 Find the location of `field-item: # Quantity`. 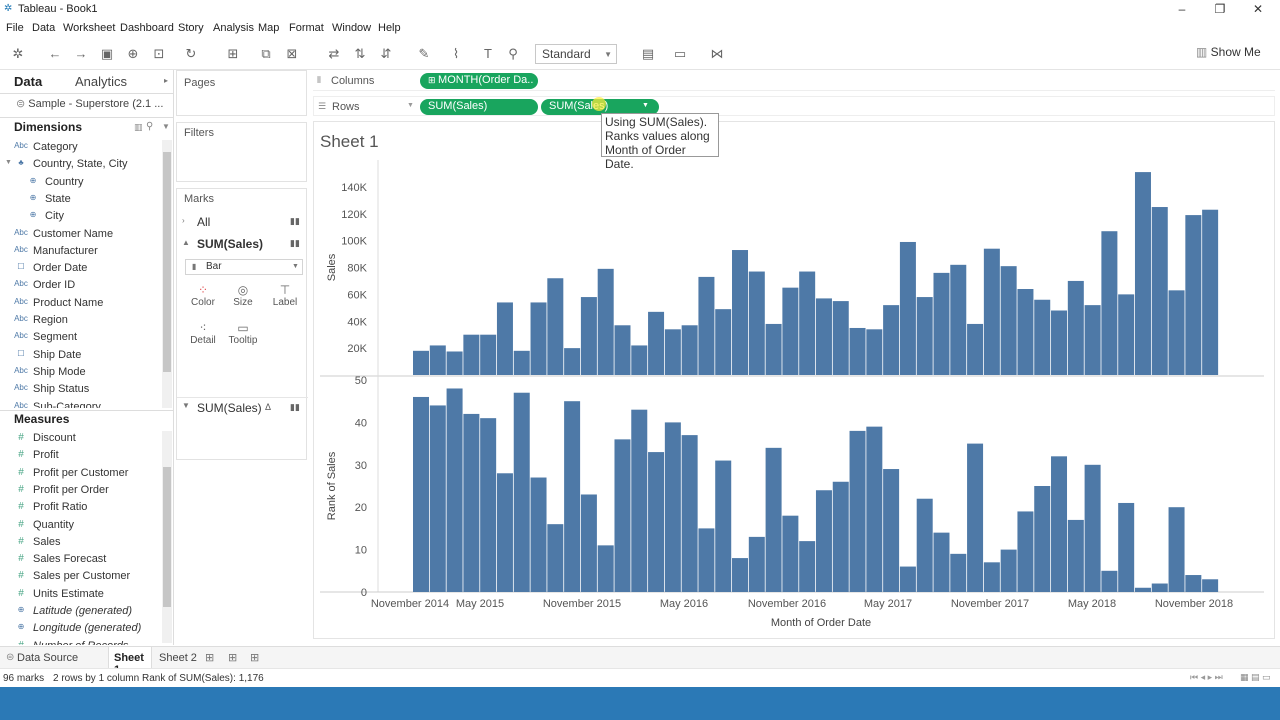

field-item: # Quantity is located at coordinates (80, 526).